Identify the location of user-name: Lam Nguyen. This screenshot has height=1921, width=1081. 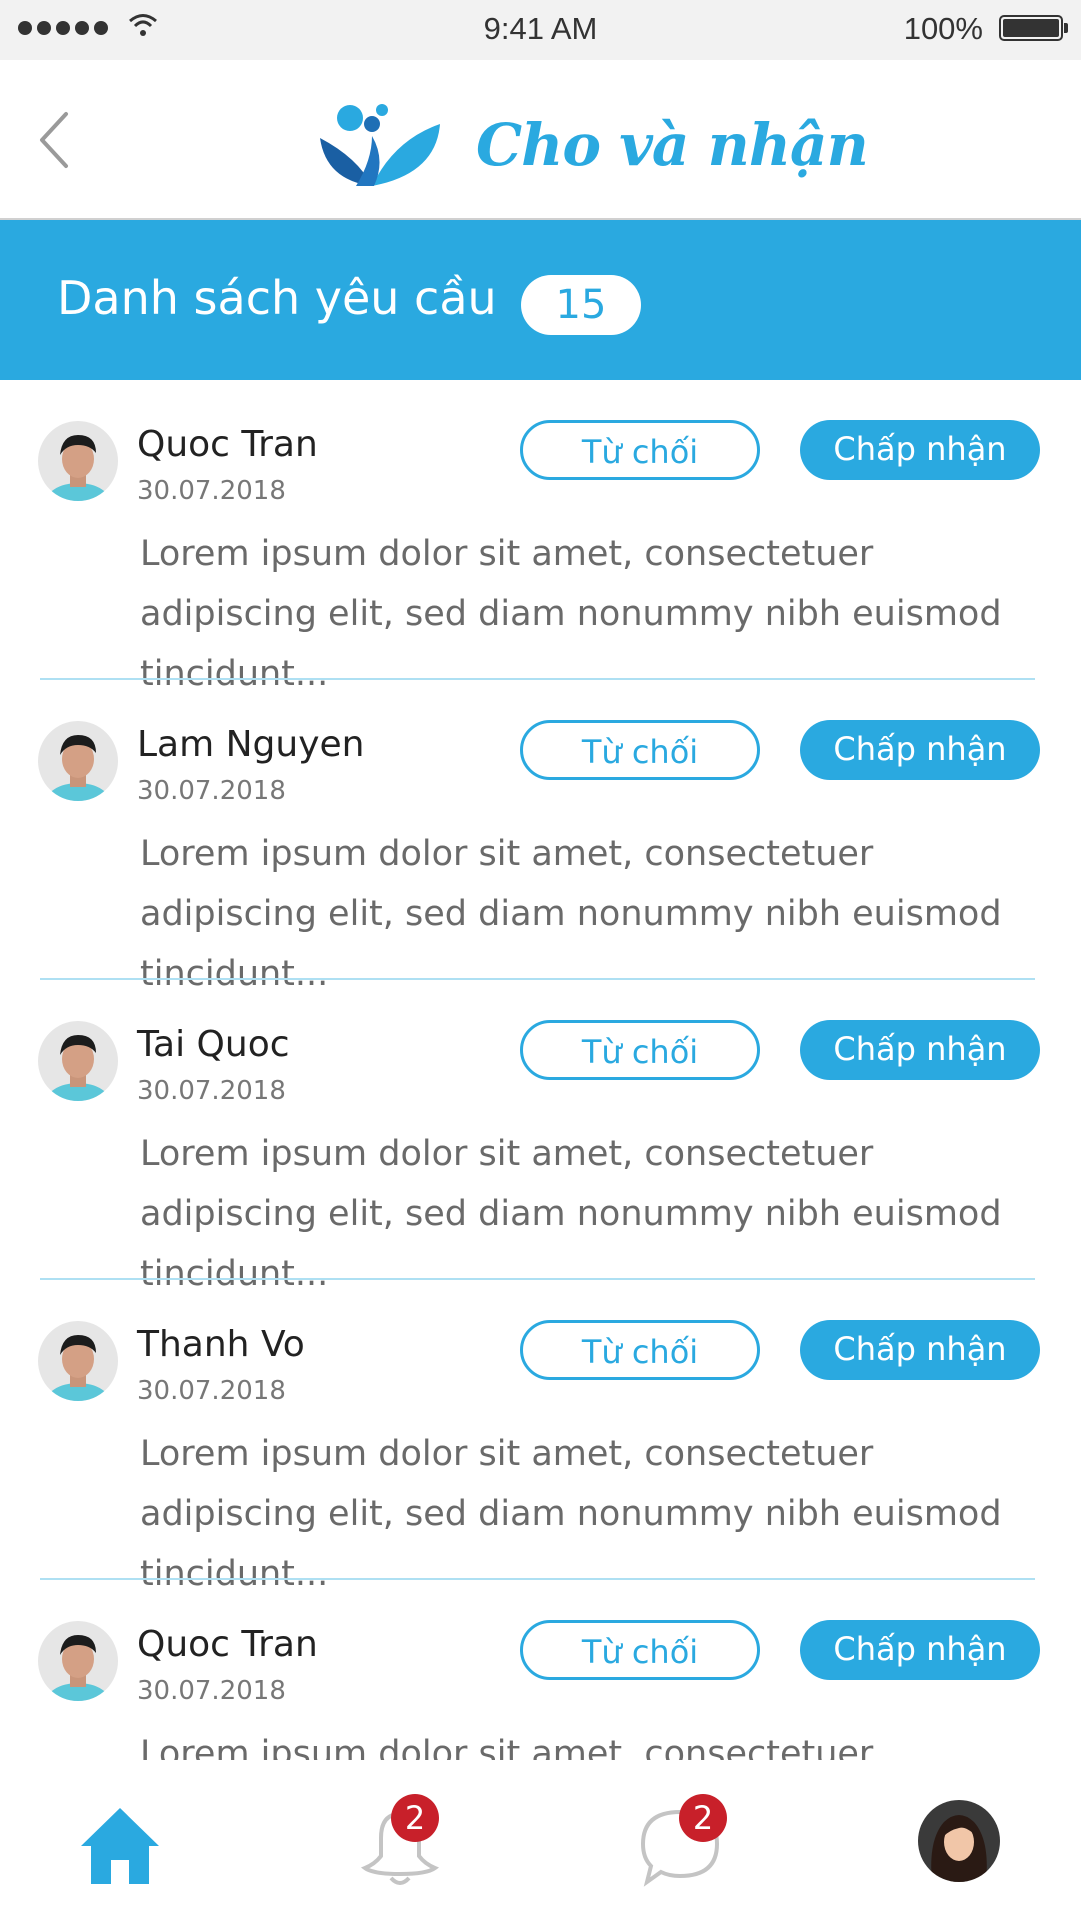
(251, 744).